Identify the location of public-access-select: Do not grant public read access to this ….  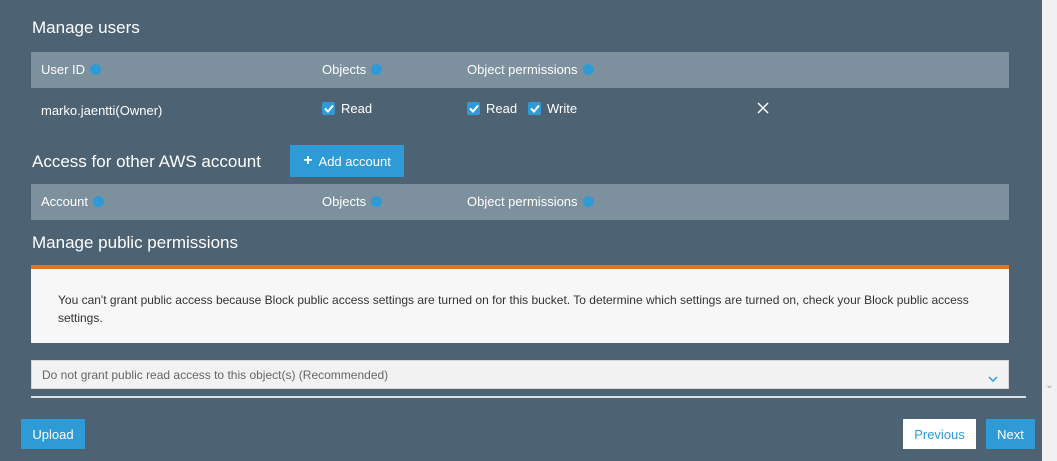
(520, 374).